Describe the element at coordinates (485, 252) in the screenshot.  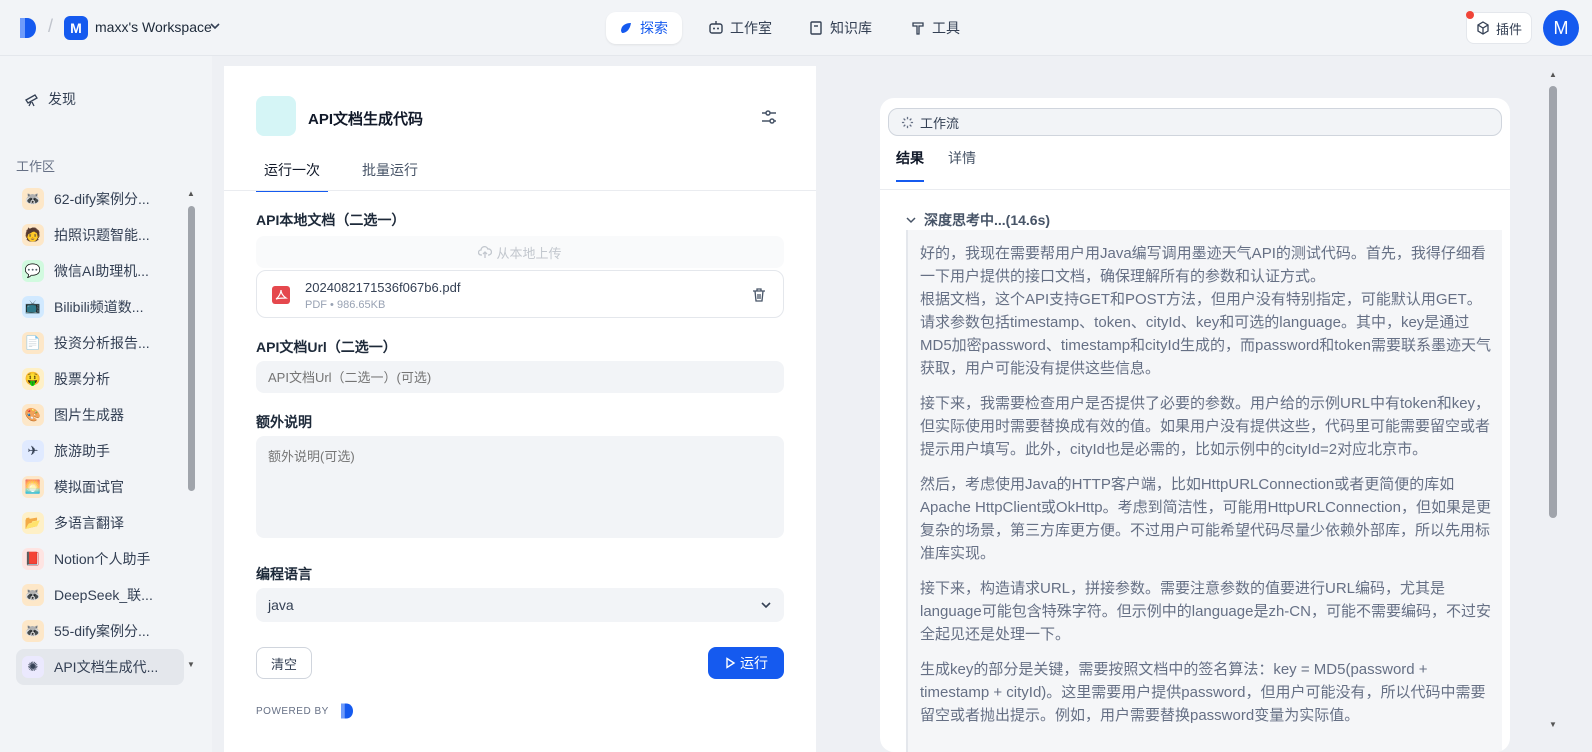
I see `cloud-upload-icon` at that location.